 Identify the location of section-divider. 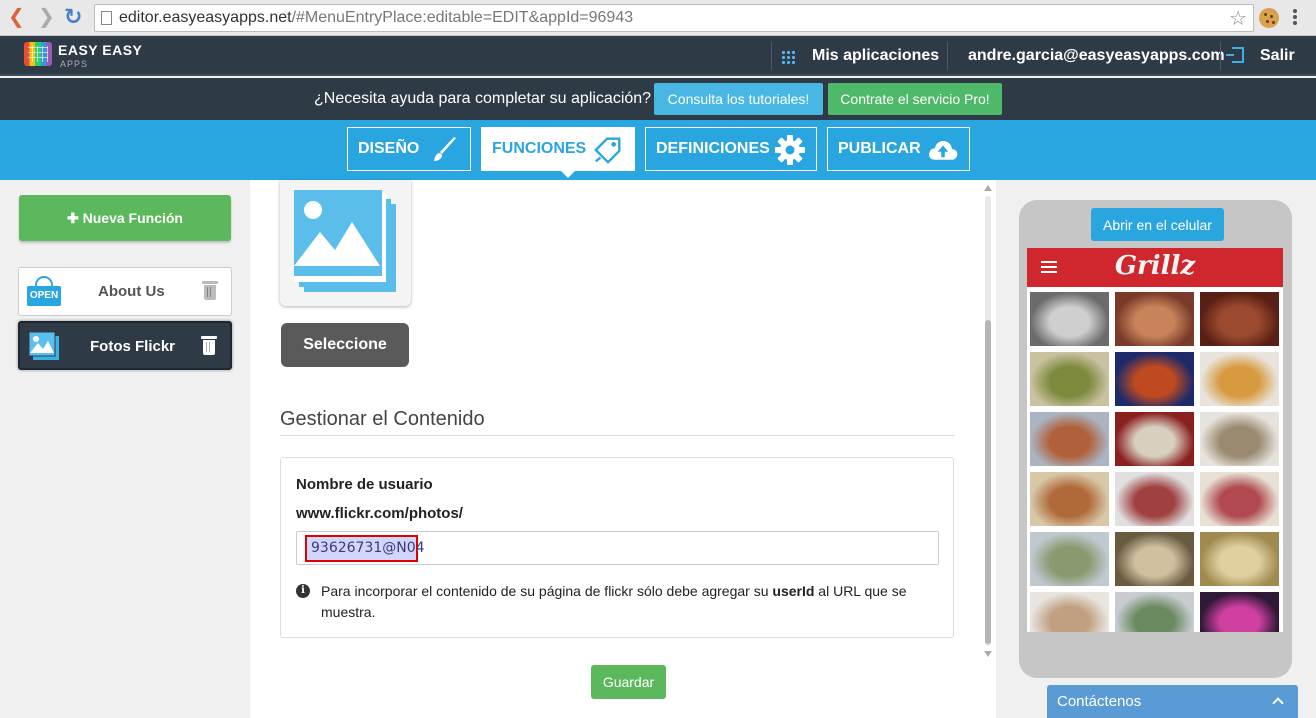
(617, 435).